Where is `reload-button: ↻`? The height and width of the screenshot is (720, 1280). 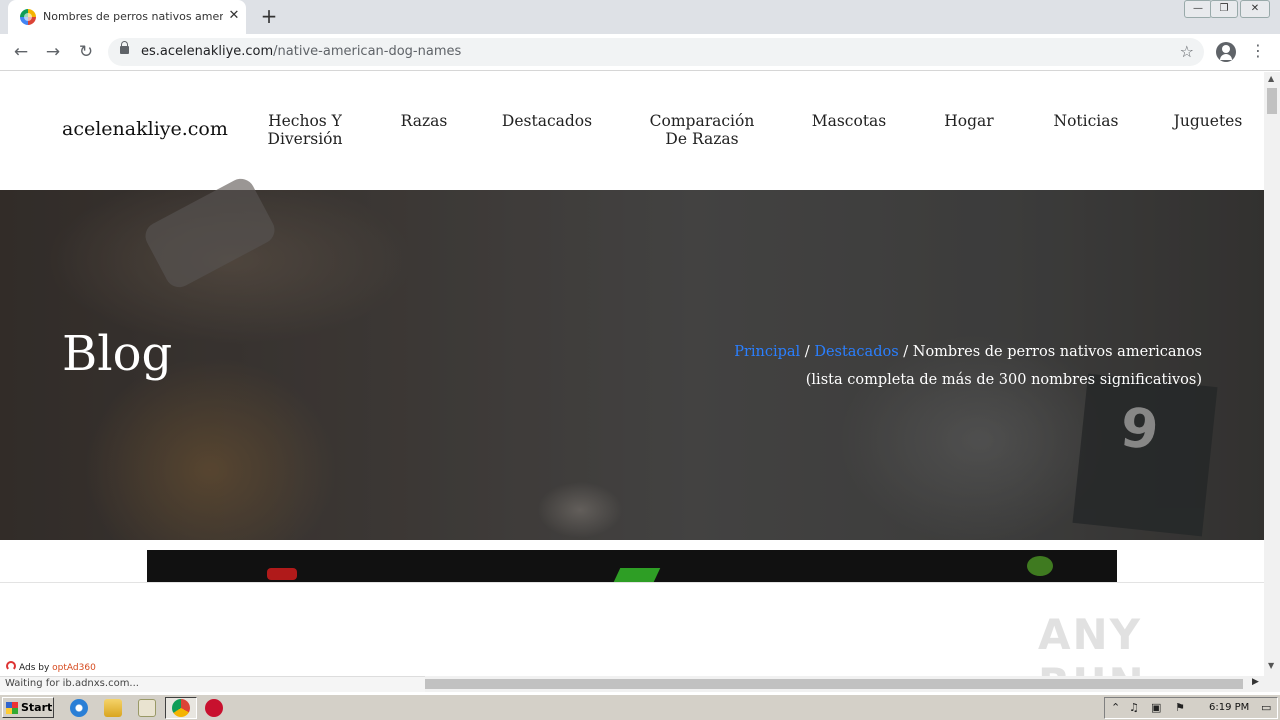
reload-button: ↻ is located at coordinates (86, 52).